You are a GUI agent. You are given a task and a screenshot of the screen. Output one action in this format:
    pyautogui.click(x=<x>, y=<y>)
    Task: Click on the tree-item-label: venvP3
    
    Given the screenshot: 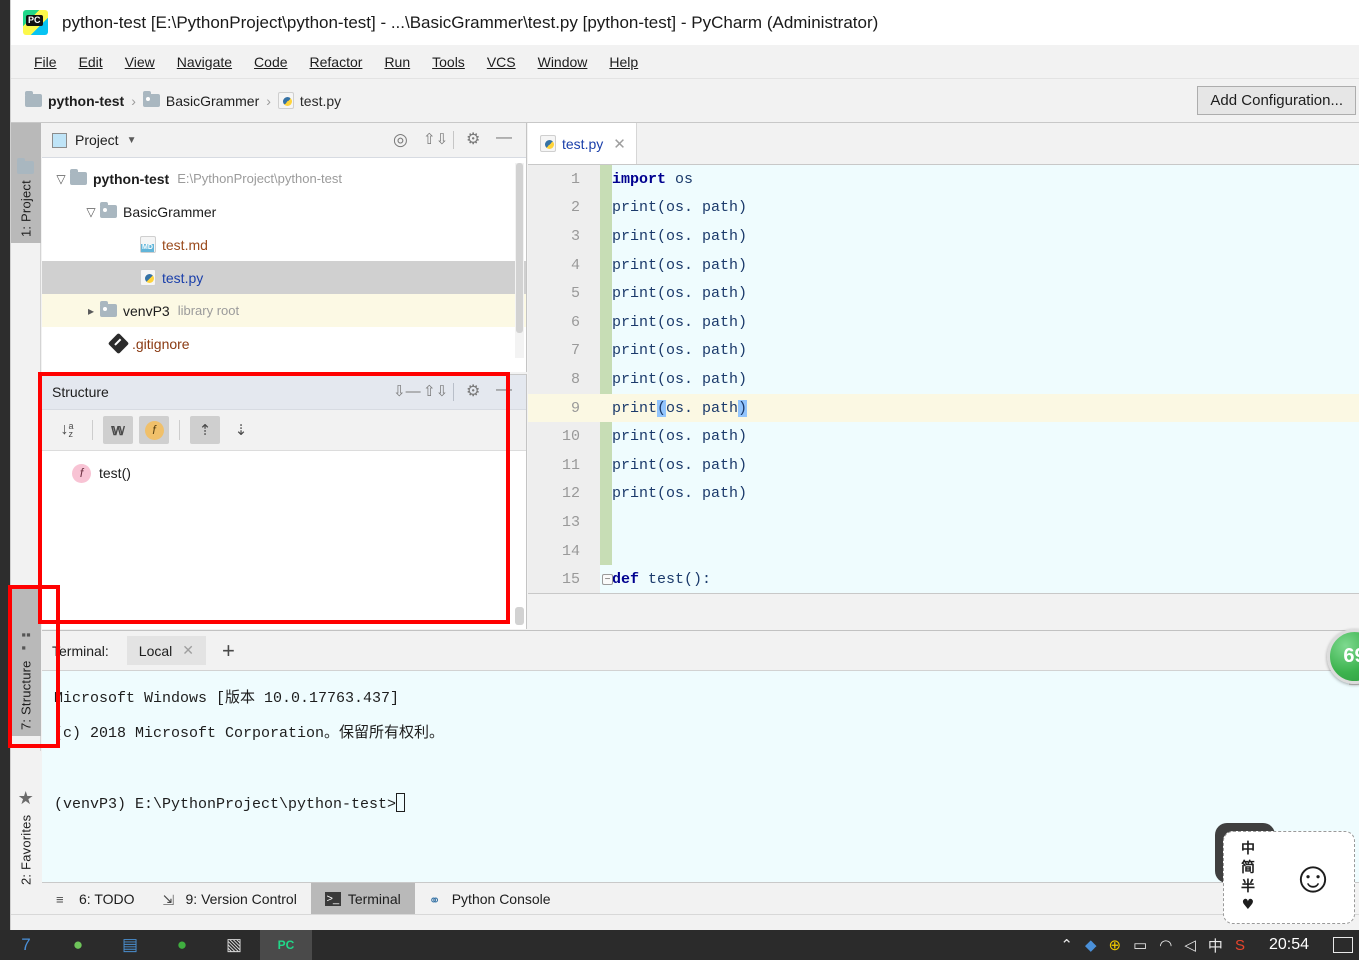 What is the action you would take?
    pyautogui.click(x=146, y=310)
    